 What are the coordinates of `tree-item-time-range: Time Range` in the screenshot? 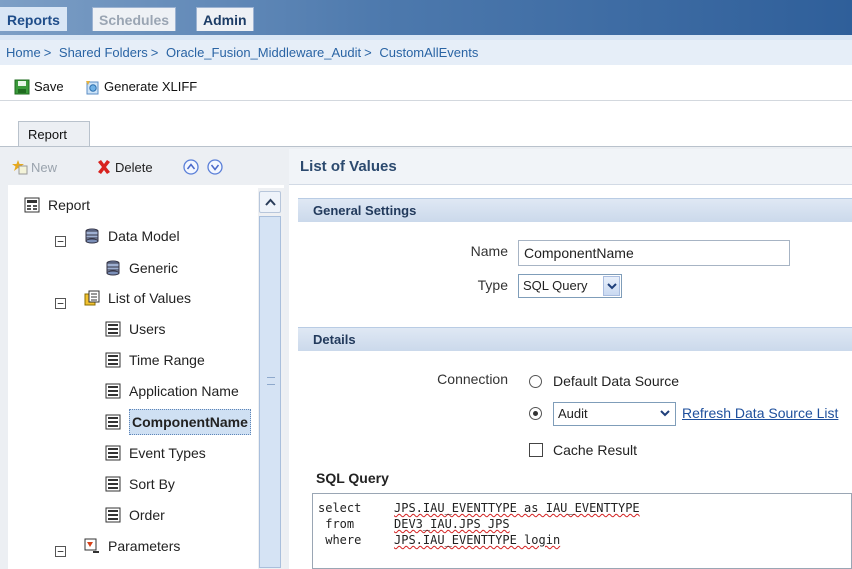 It's located at (155, 360).